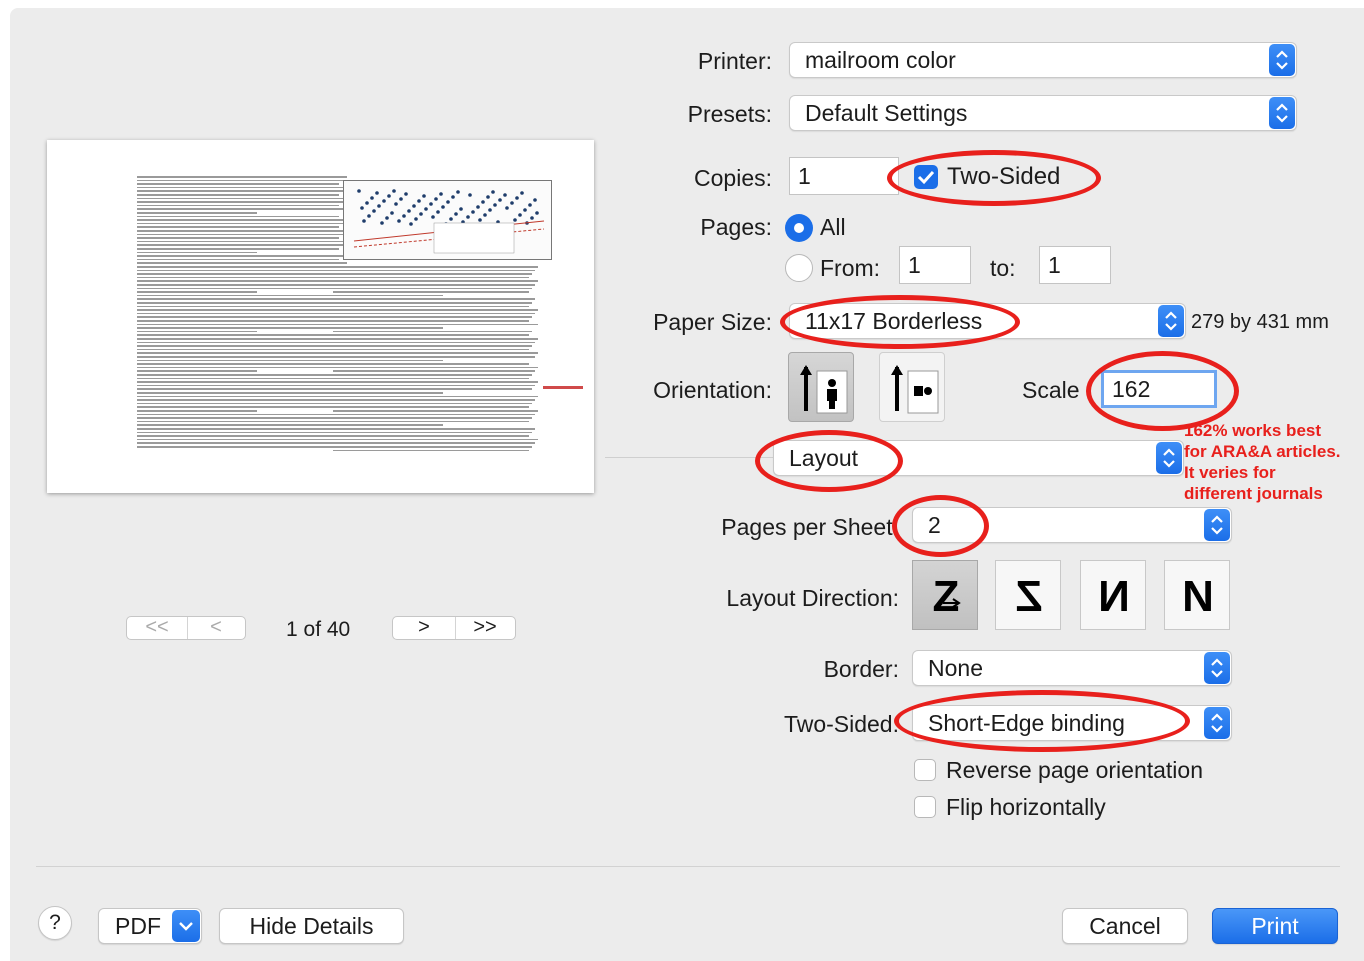  What do you see at coordinates (955, 668) in the screenshot?
I see `border-value: None` at bounding box center [955, 668].